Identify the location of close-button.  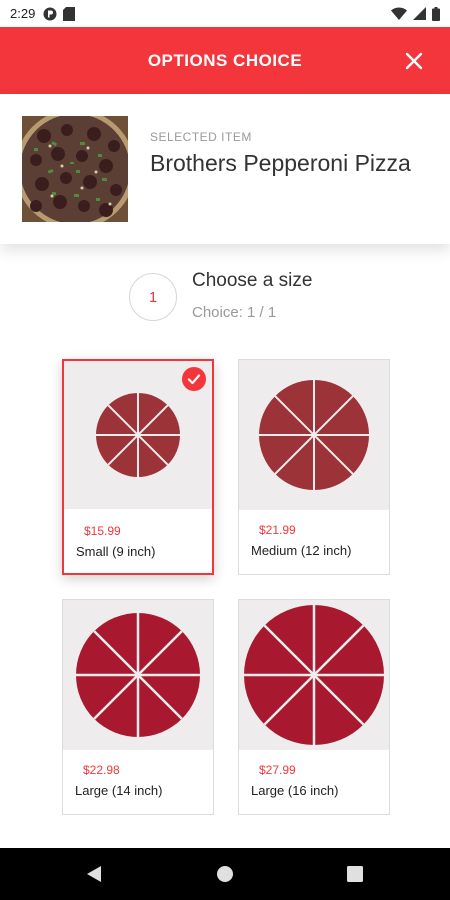
(414, 61).